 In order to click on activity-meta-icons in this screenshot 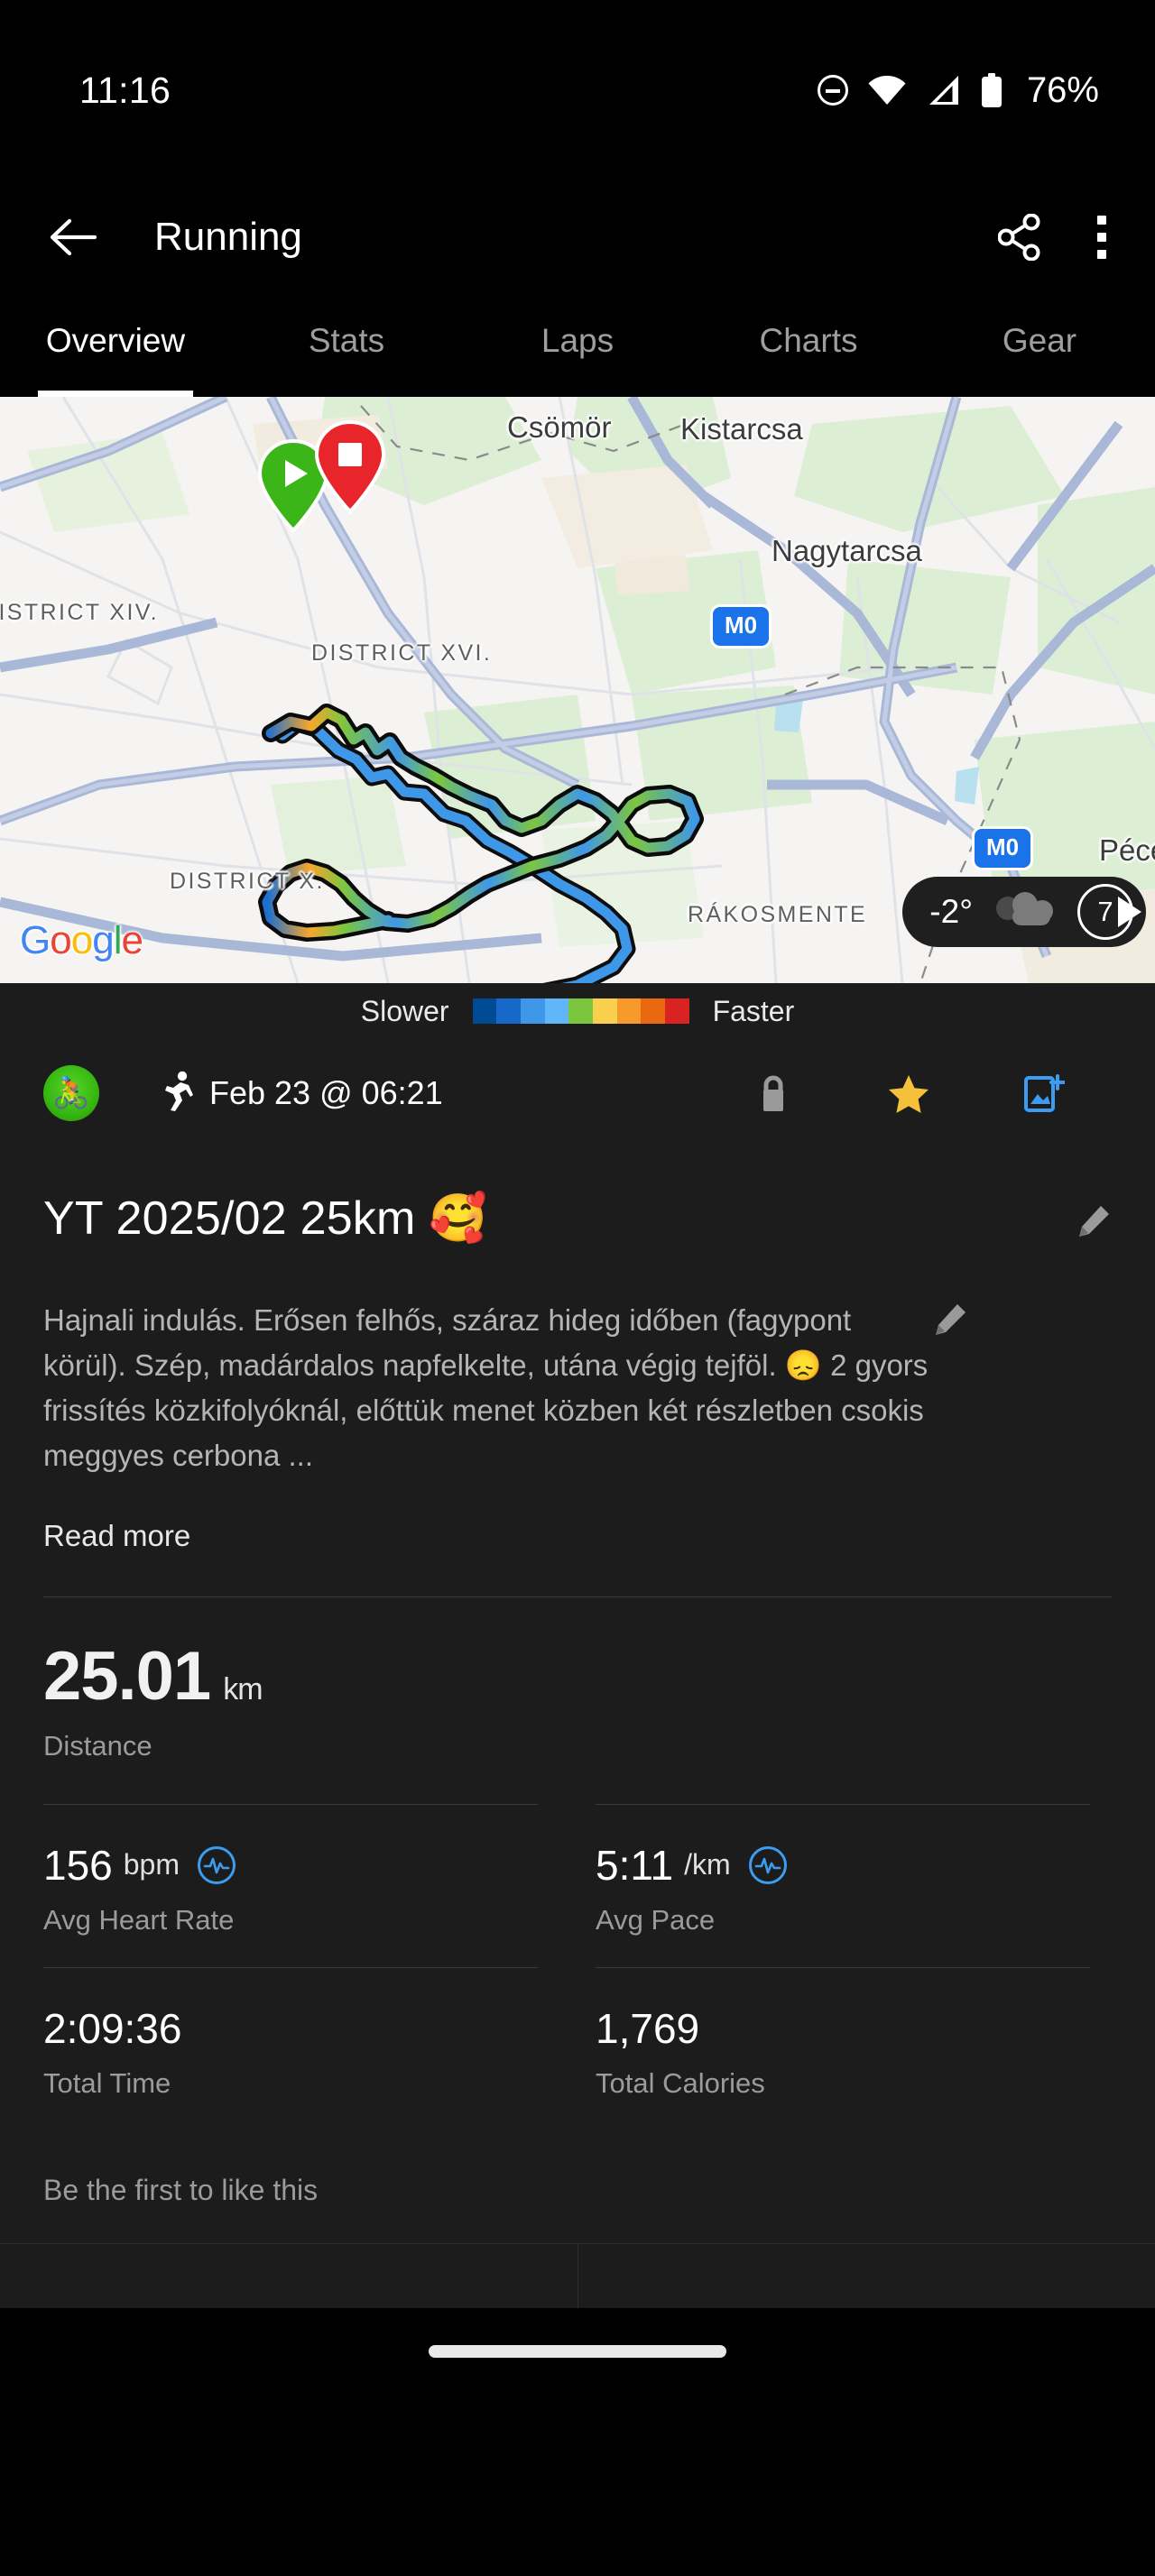, I will do `click(909, 1093)`.